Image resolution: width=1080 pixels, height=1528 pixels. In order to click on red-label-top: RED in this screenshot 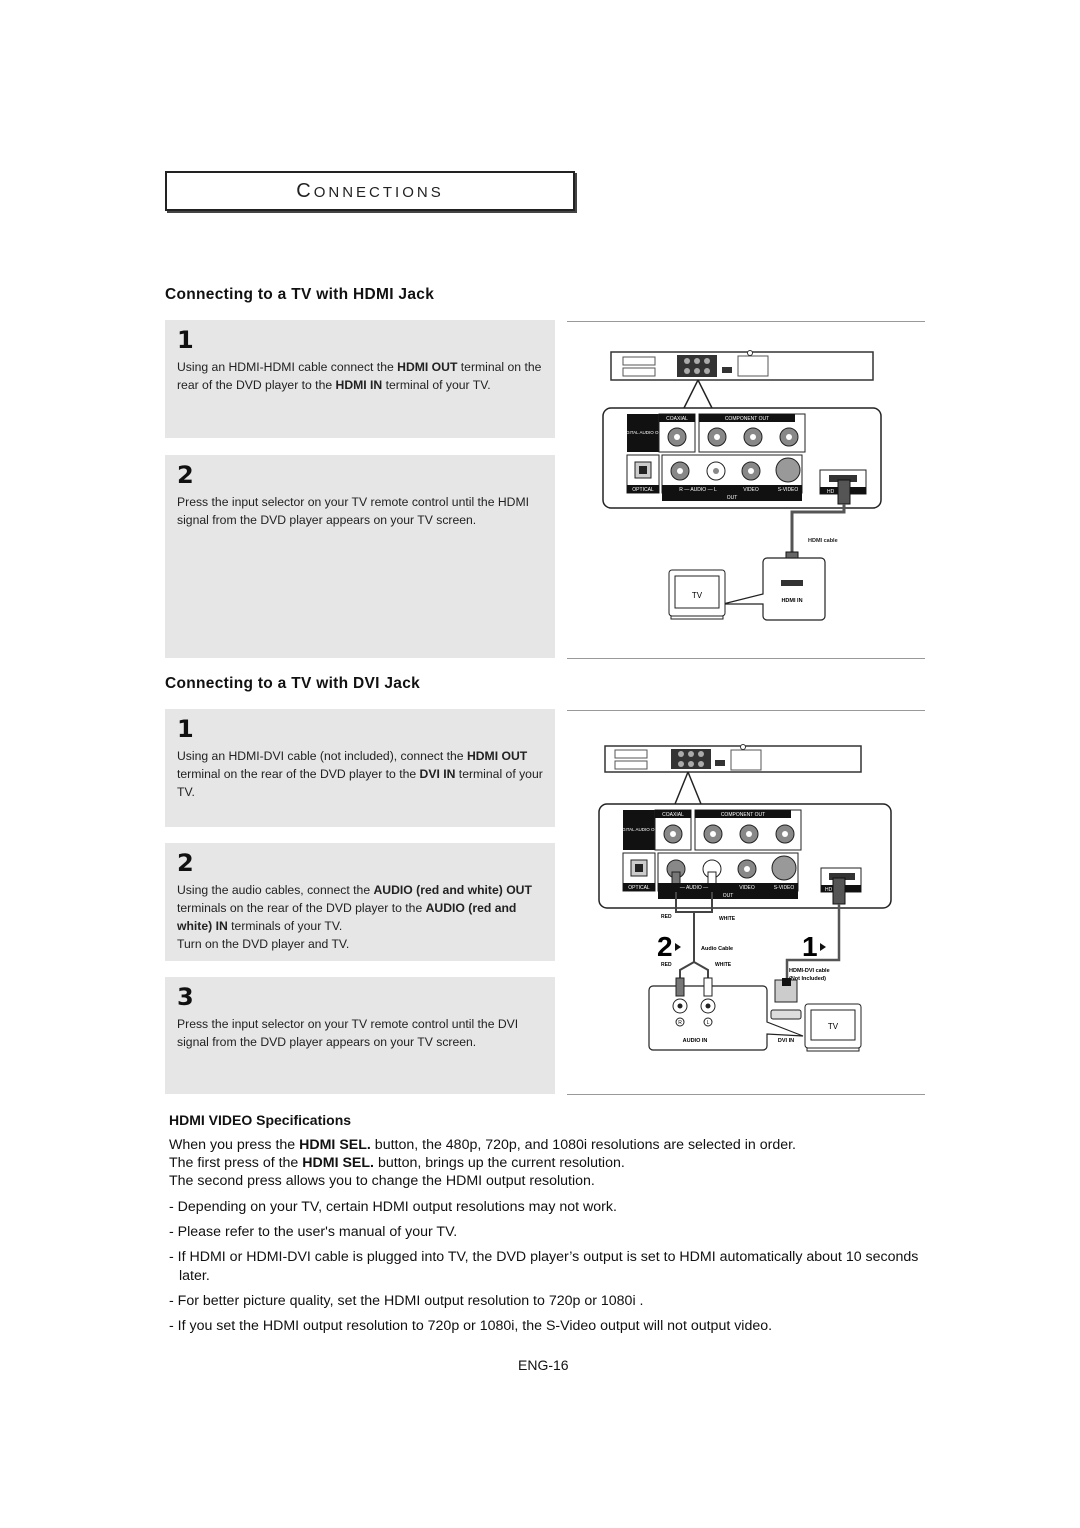, I will do `click(666, 917)`.